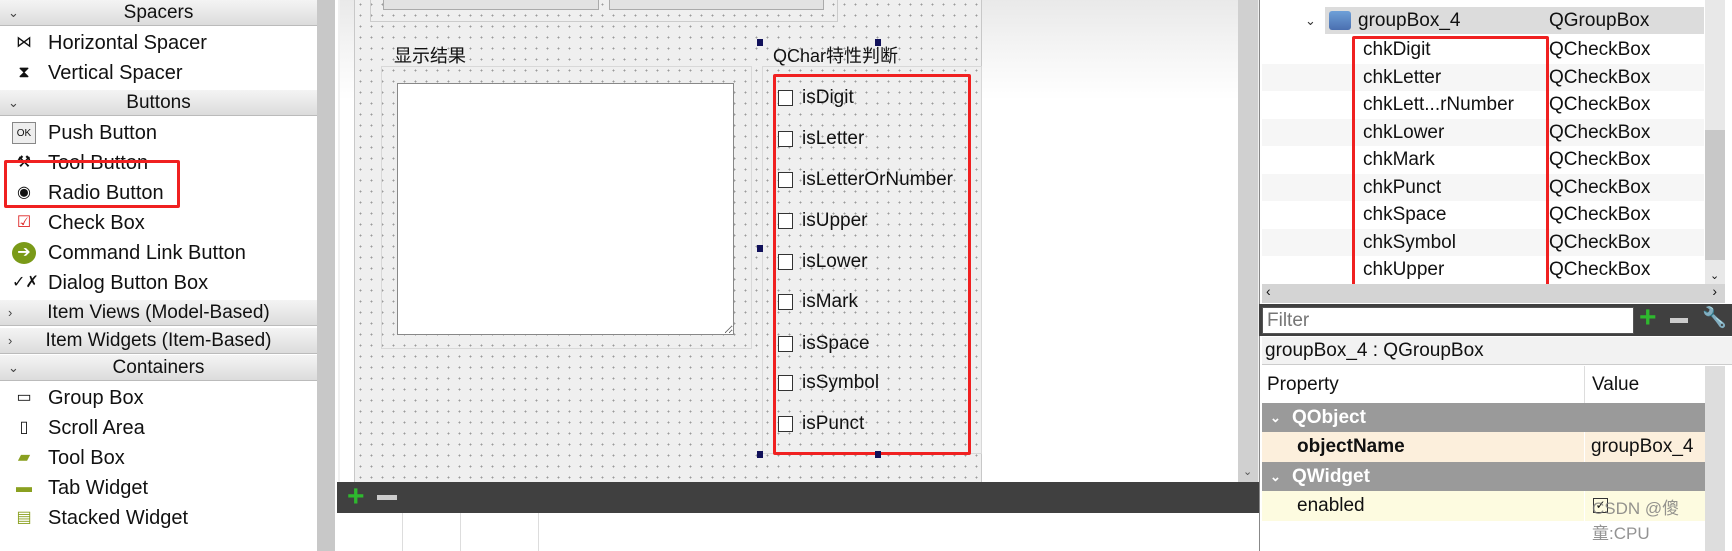 The image size is (1732, 551). I want to click on category-label: Containers, so click(158, 367).